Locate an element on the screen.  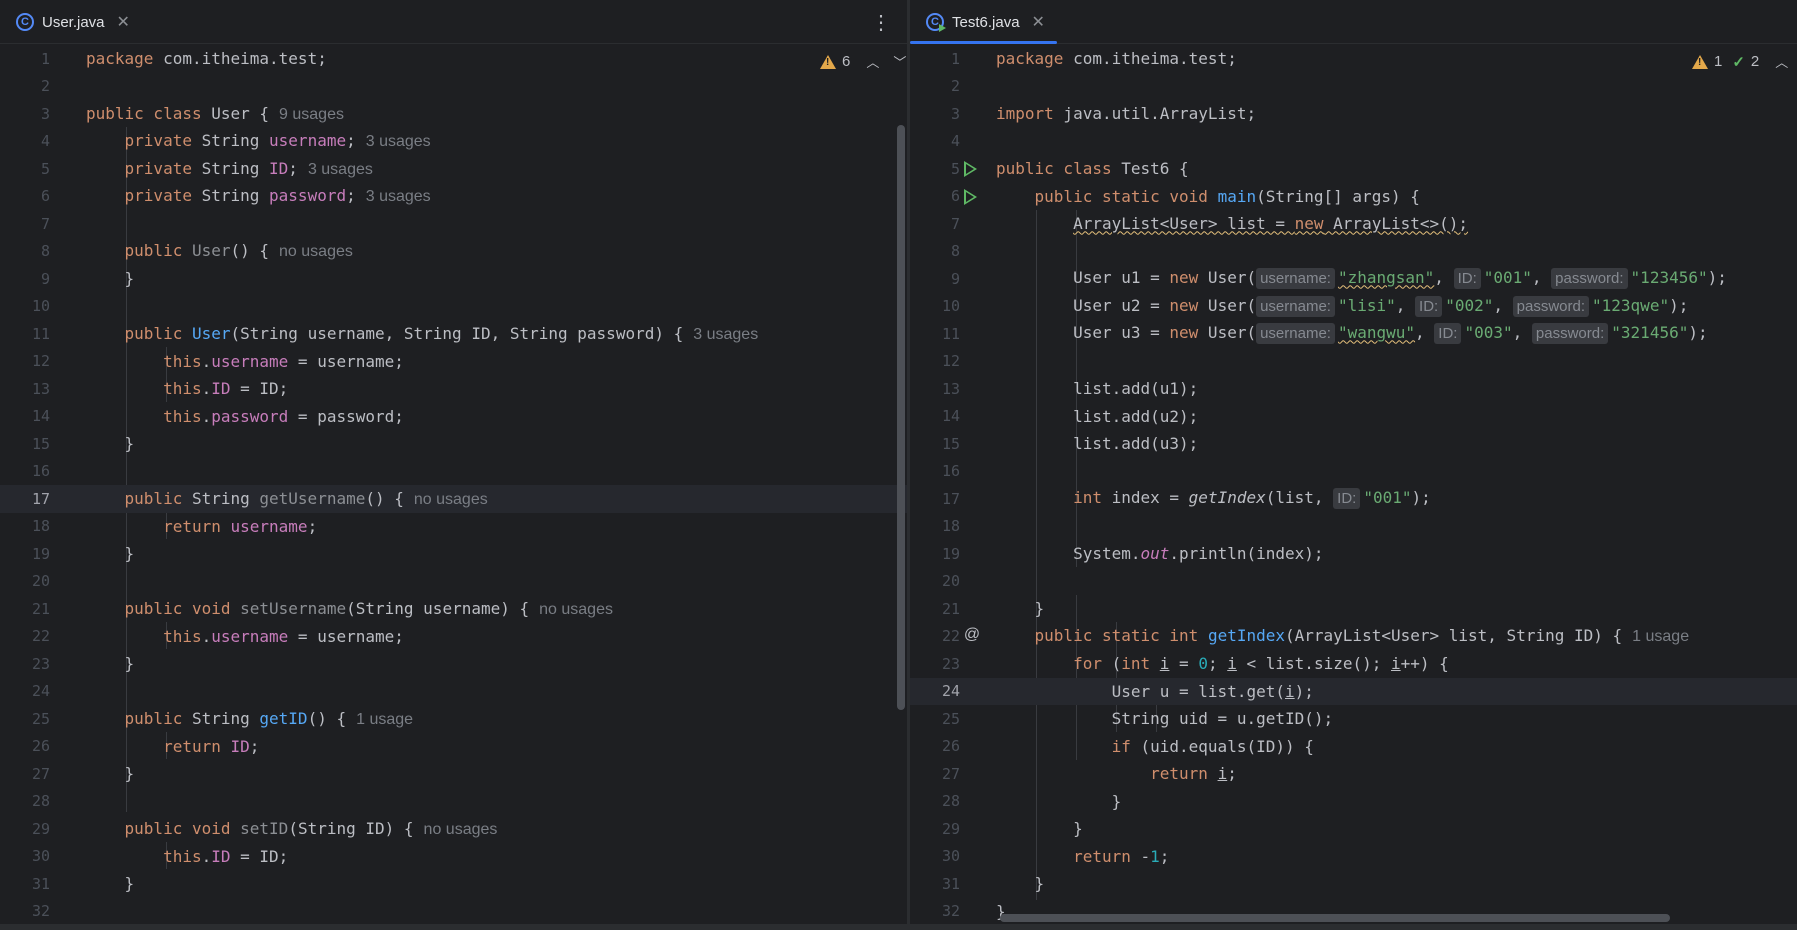
line-number: 23 is located at coordinates (40, 663).